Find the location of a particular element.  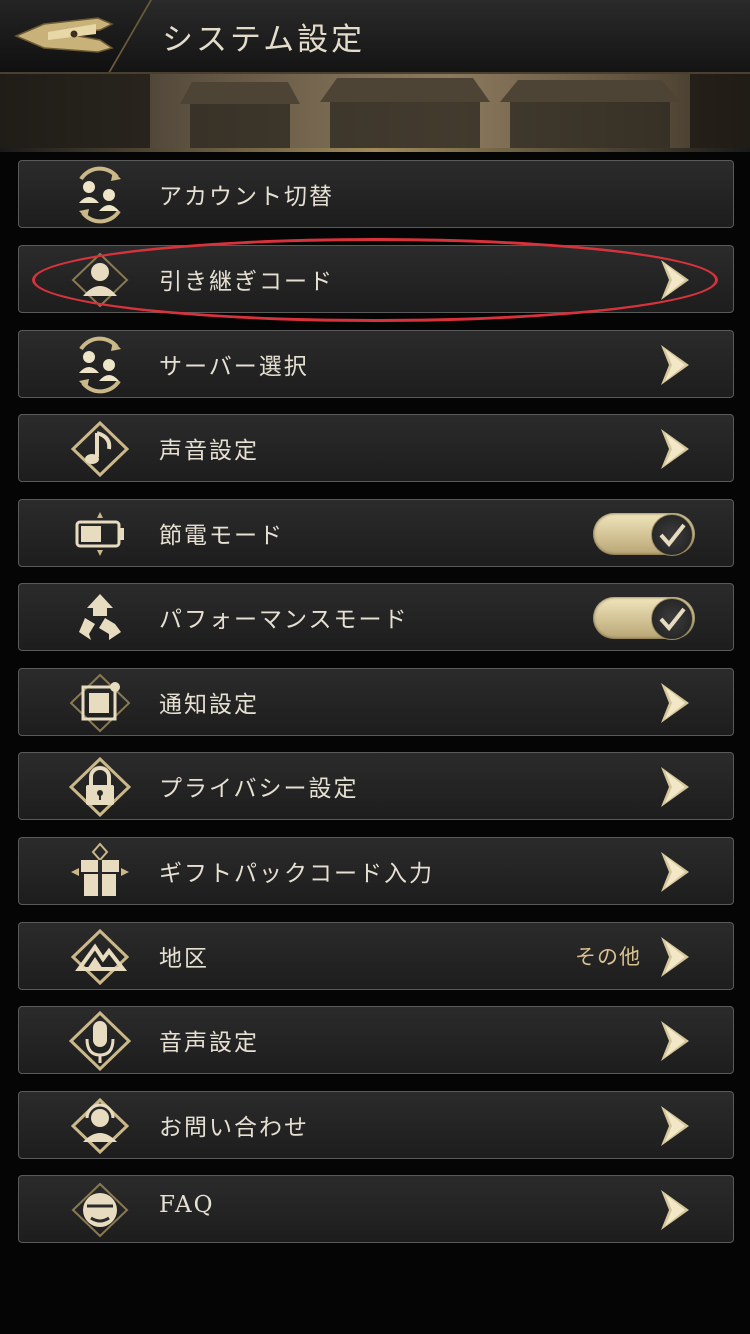

transfer-code-row: 引き継ぎコード is located at coordinates (376, 279).